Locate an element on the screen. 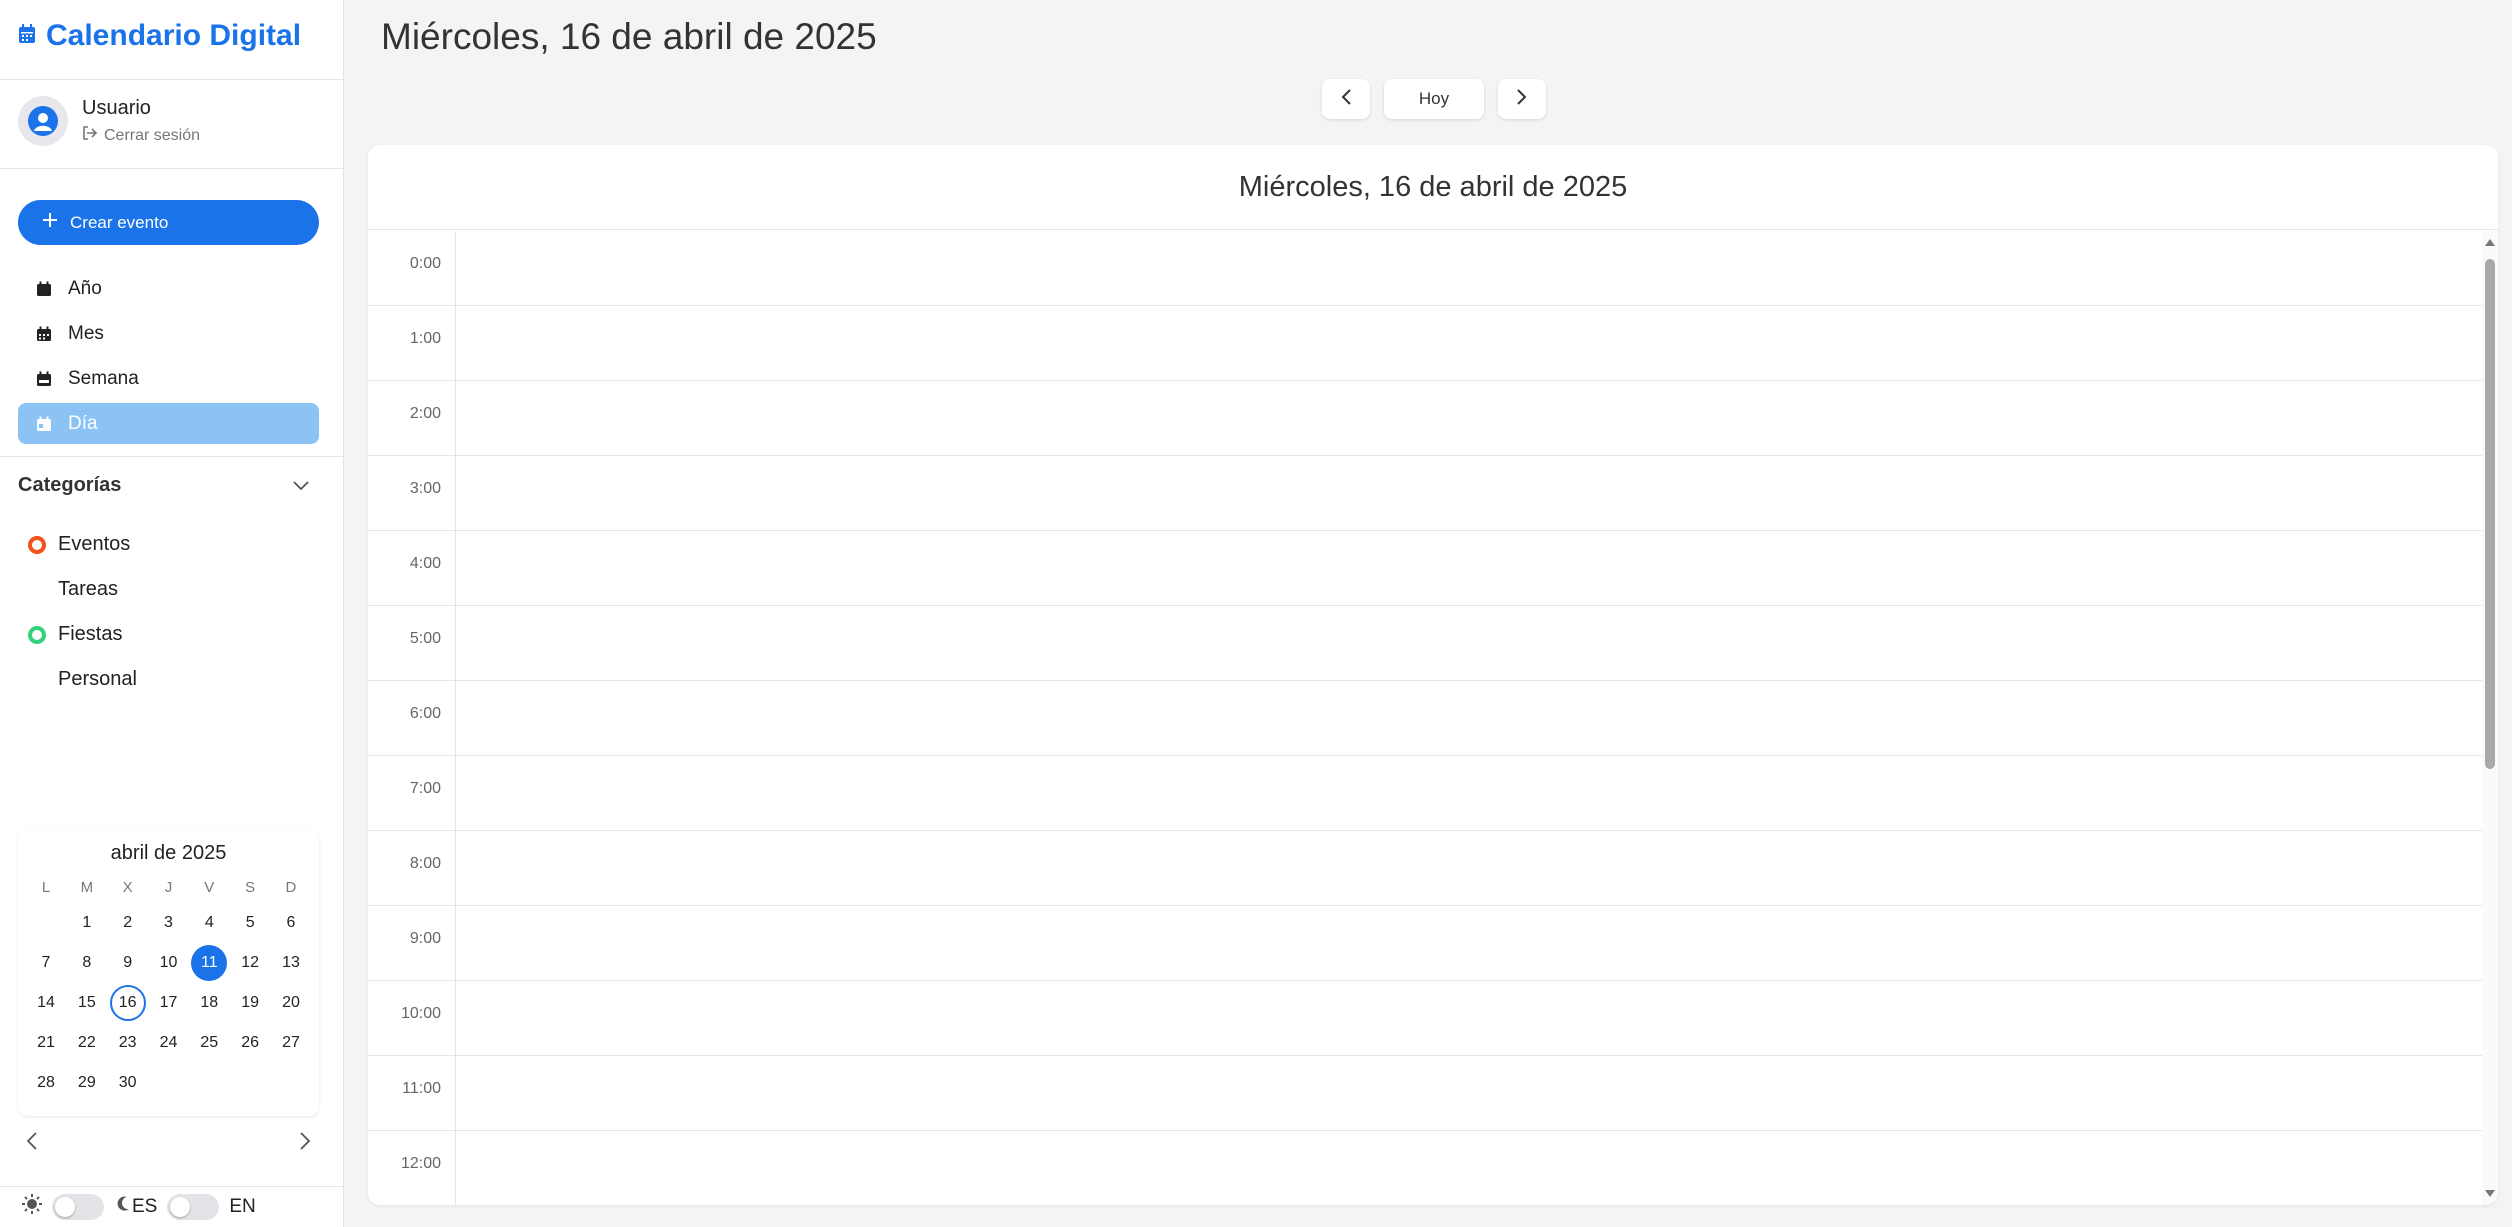  logout-link: Cerrar sesión is located at coordinates (141, 135).